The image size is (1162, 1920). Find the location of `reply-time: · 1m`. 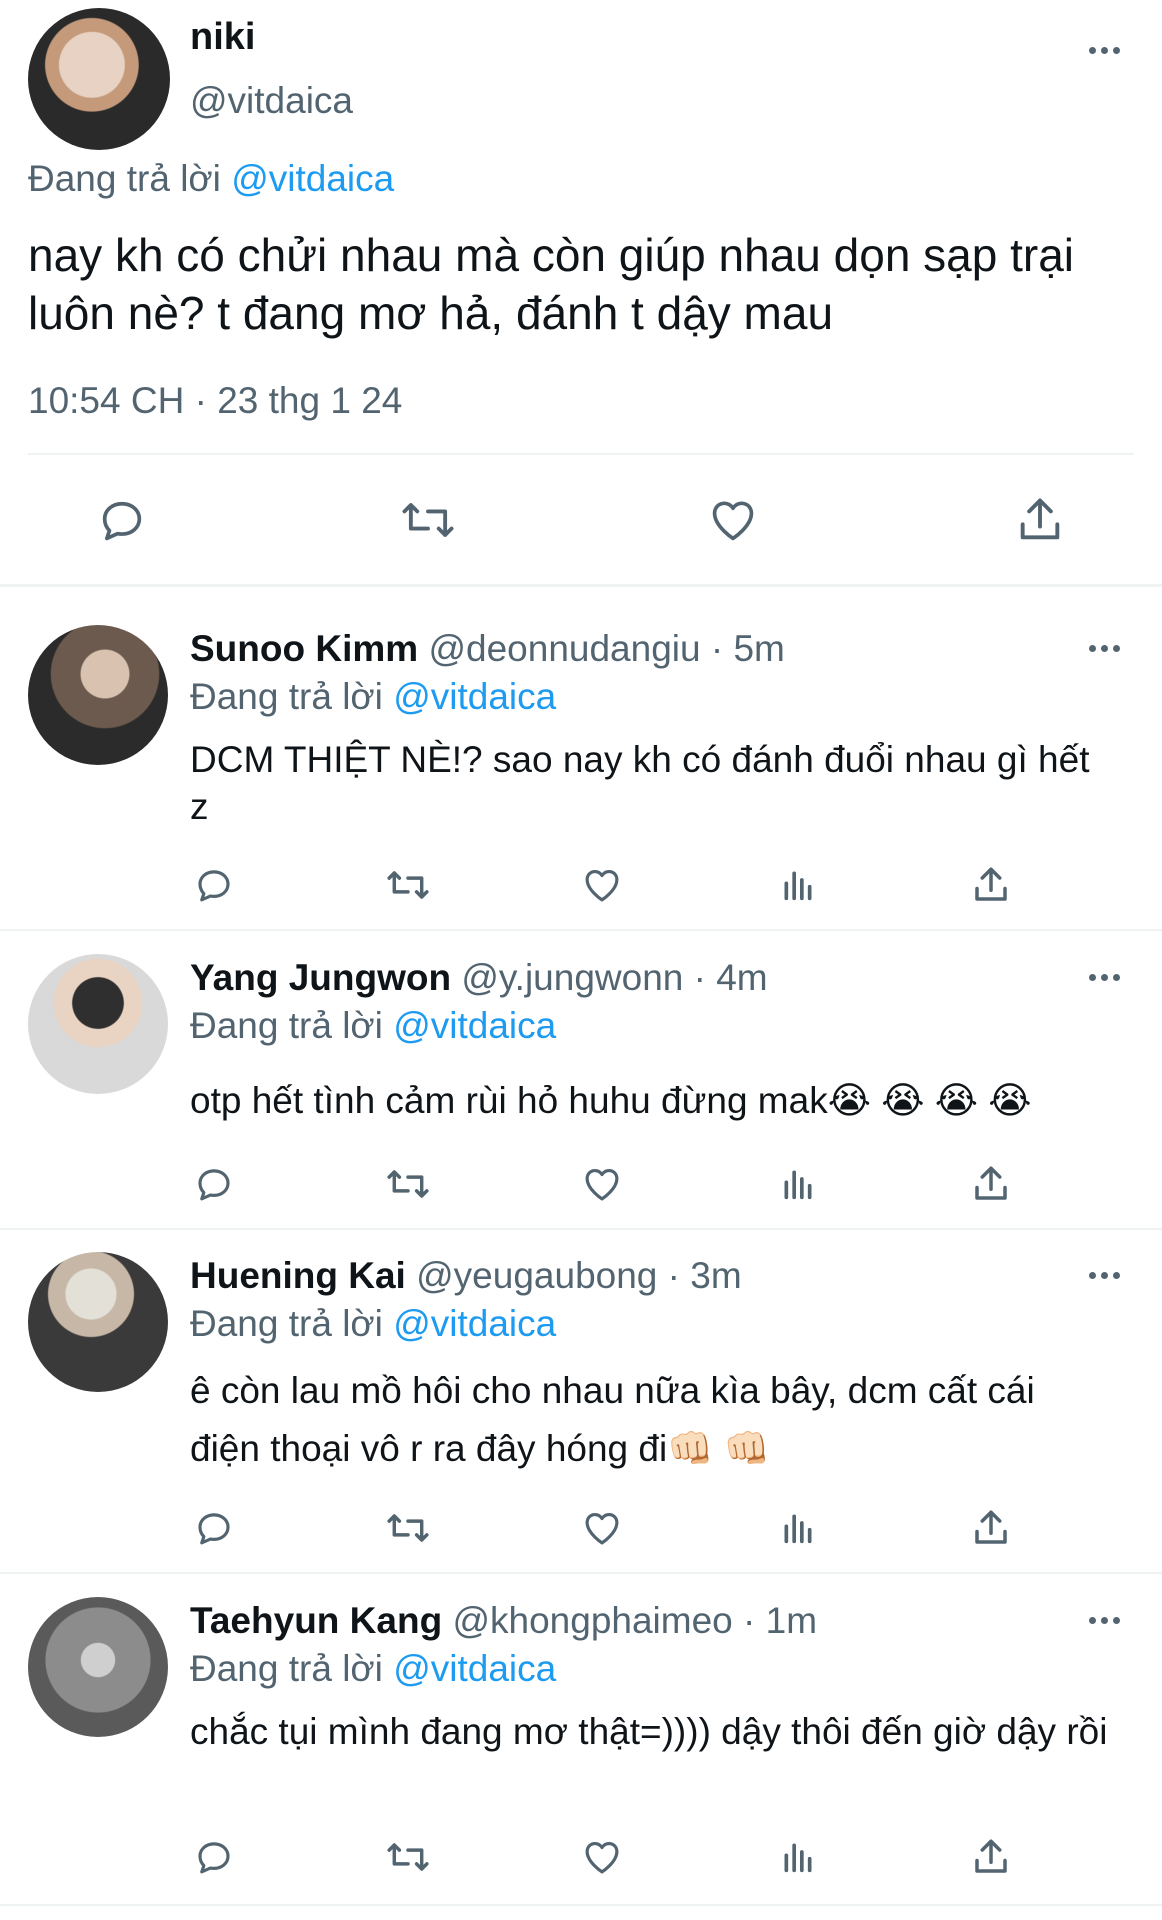

reply-time: · 1m is located at coordinates (780, 1620).